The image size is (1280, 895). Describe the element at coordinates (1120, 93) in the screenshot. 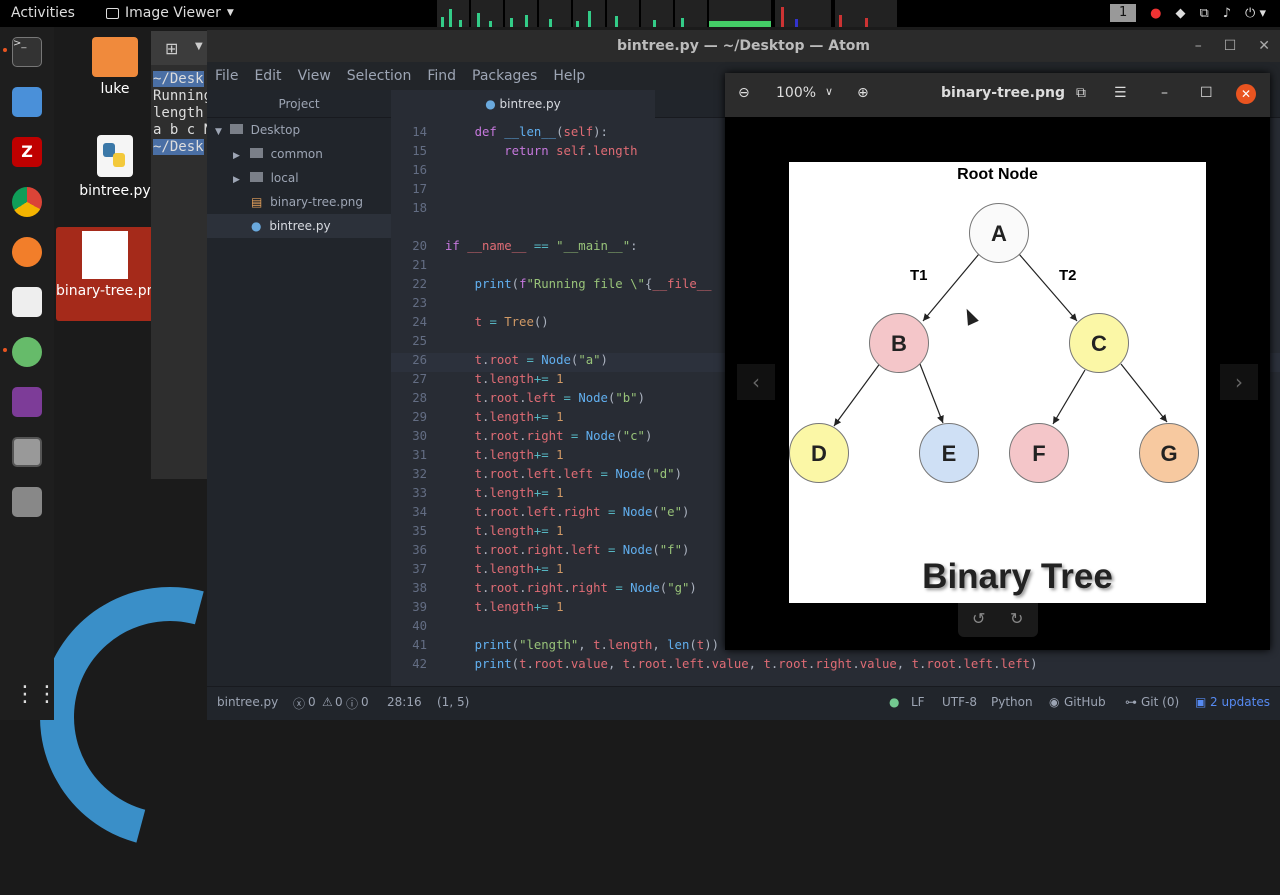

I see `hamburger-menu-icon: ☰` at that location.